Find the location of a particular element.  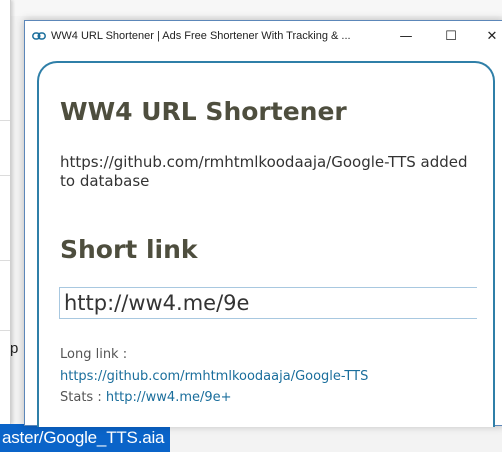

background-text-fragment: p is located at coordinates (14, 348).